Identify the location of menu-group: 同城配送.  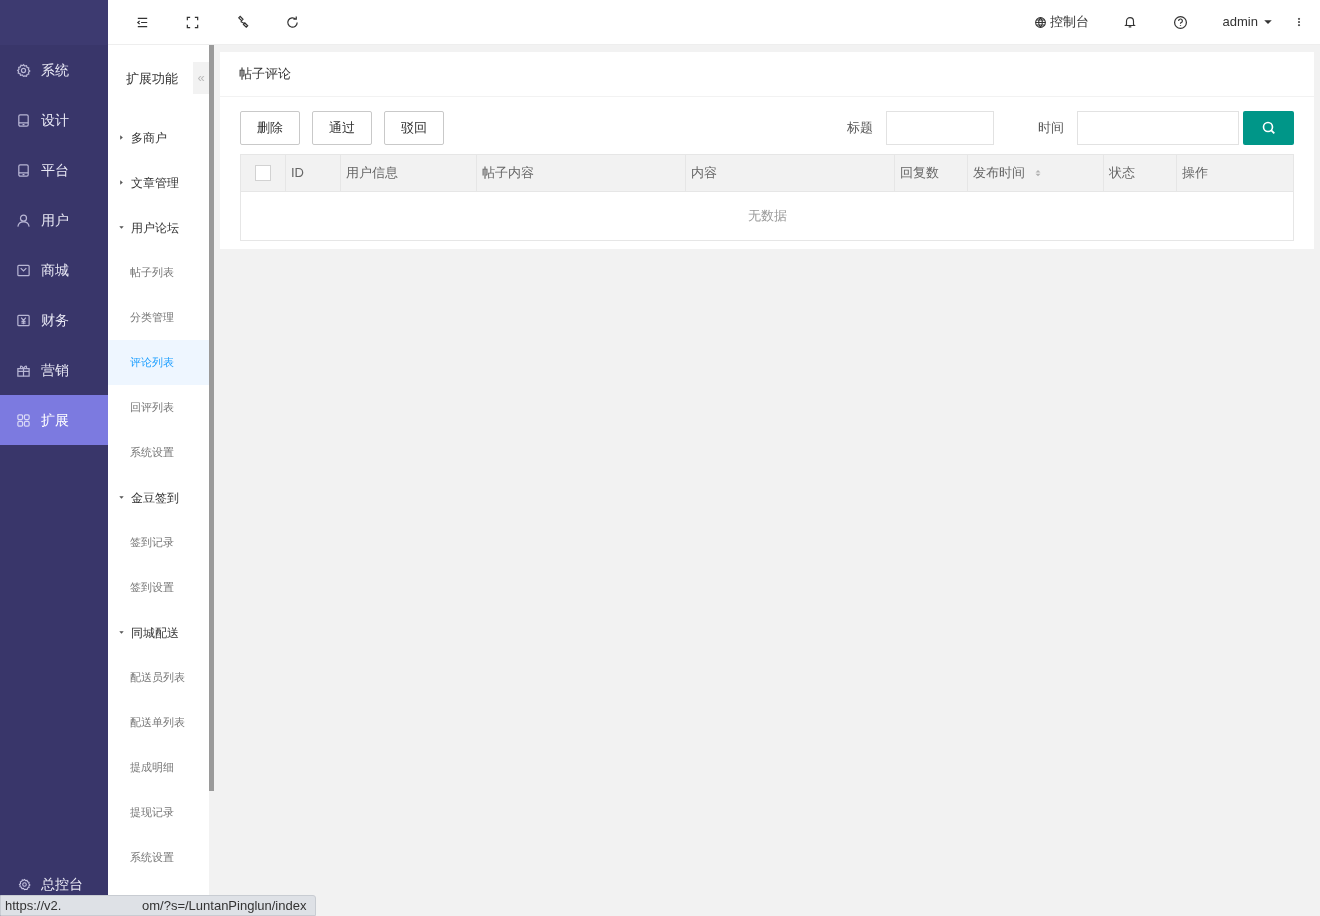
(158, 632).